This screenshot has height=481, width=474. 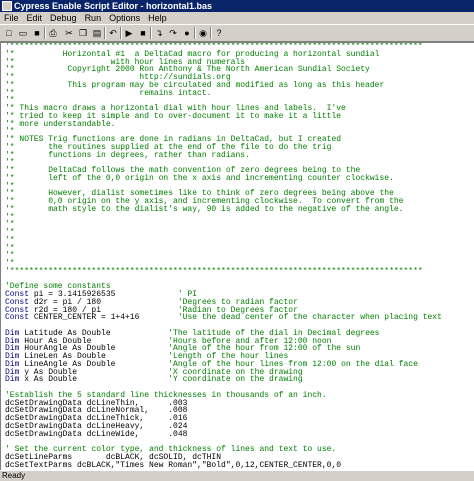 What do you see at coordinates (93, 18) in the screenshot?
I see `menu-run: Run` at bounding box center [93, 18].